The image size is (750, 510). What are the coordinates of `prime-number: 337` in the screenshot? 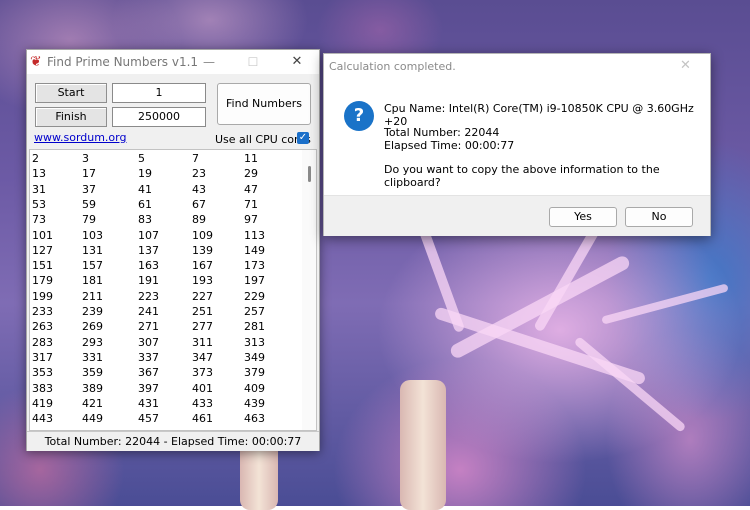 It's located at (148, 357).